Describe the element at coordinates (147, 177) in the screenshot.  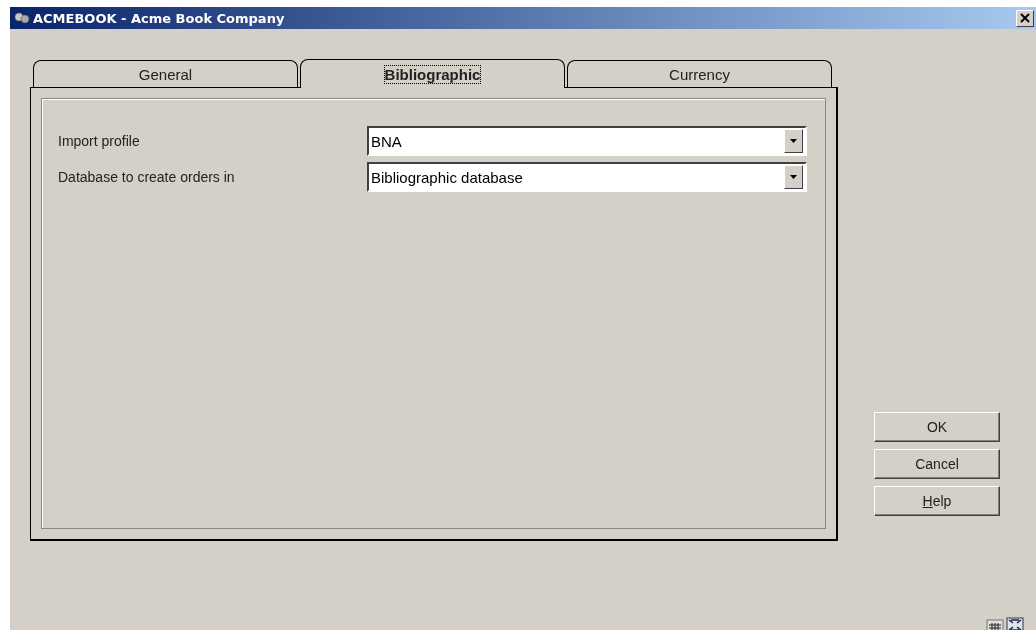
I see `field-label: Database to create orders in` at that location.